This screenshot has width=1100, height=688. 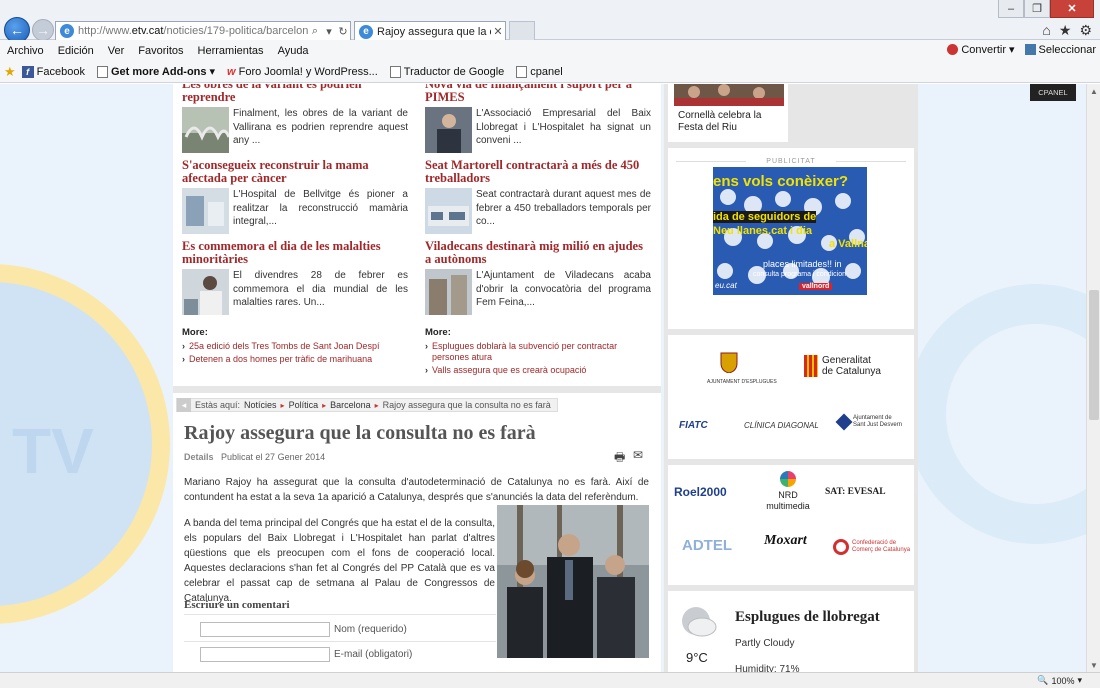 I want to click on scroll-up-icon: ▲, so click(x=1094, y=91).